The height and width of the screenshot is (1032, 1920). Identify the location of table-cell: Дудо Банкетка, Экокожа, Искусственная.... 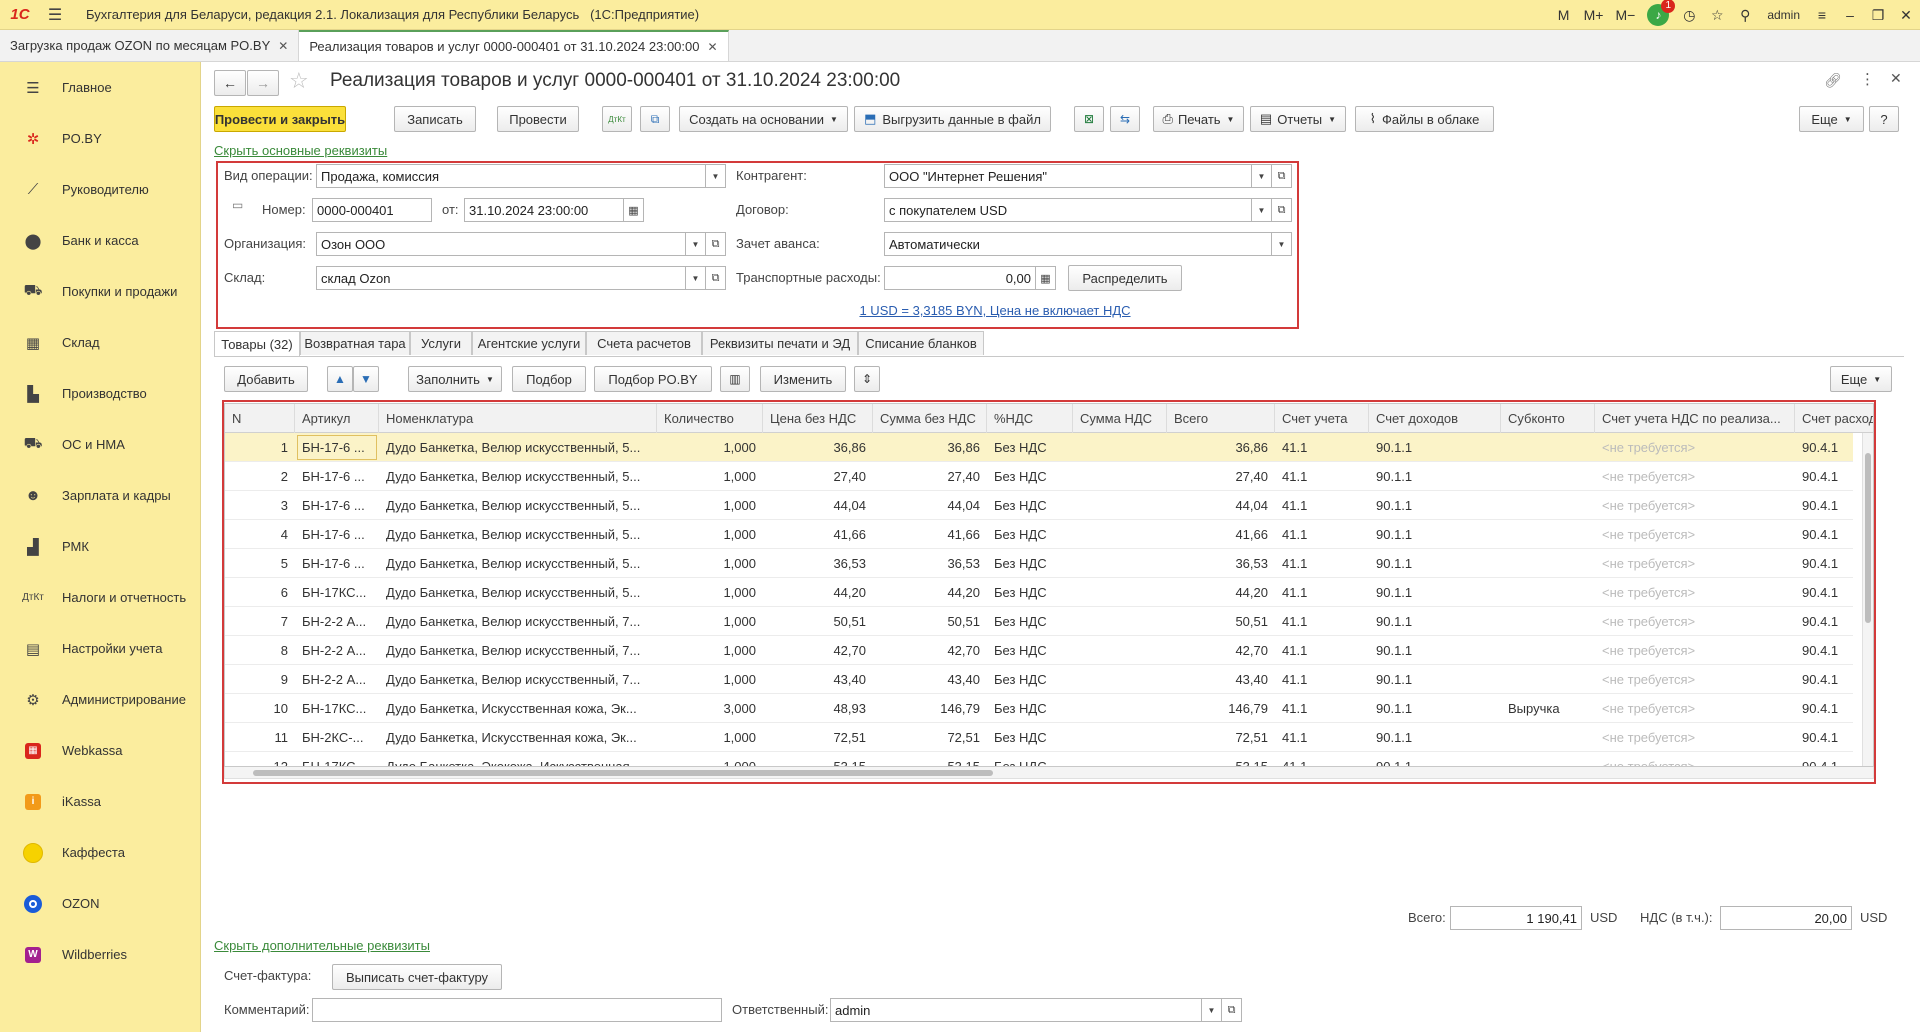
(518, 759).